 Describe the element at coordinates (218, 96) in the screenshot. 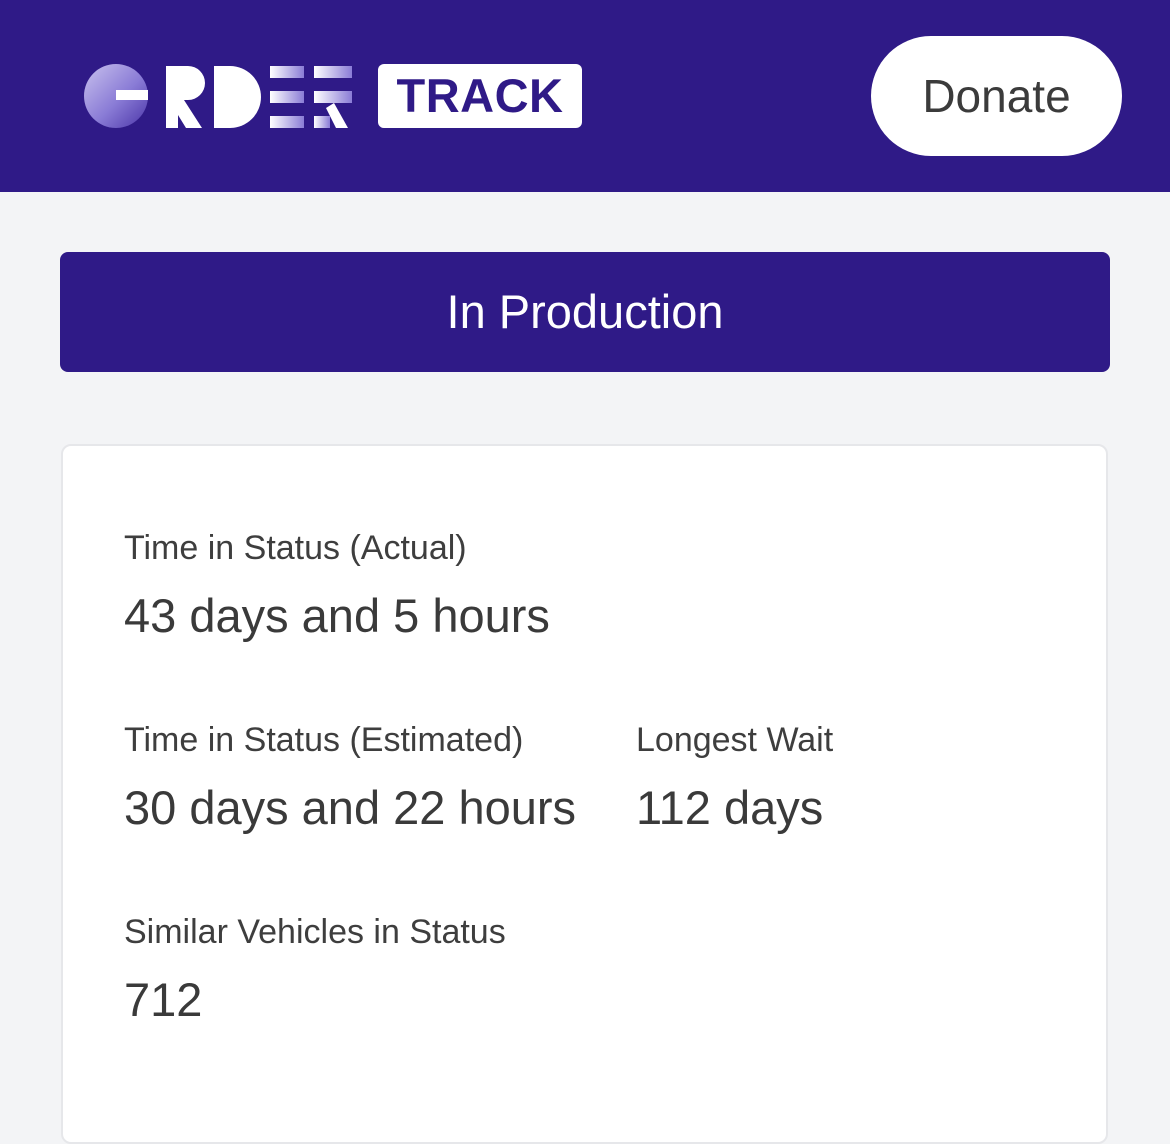

I see `order-logo-mark` at that location.